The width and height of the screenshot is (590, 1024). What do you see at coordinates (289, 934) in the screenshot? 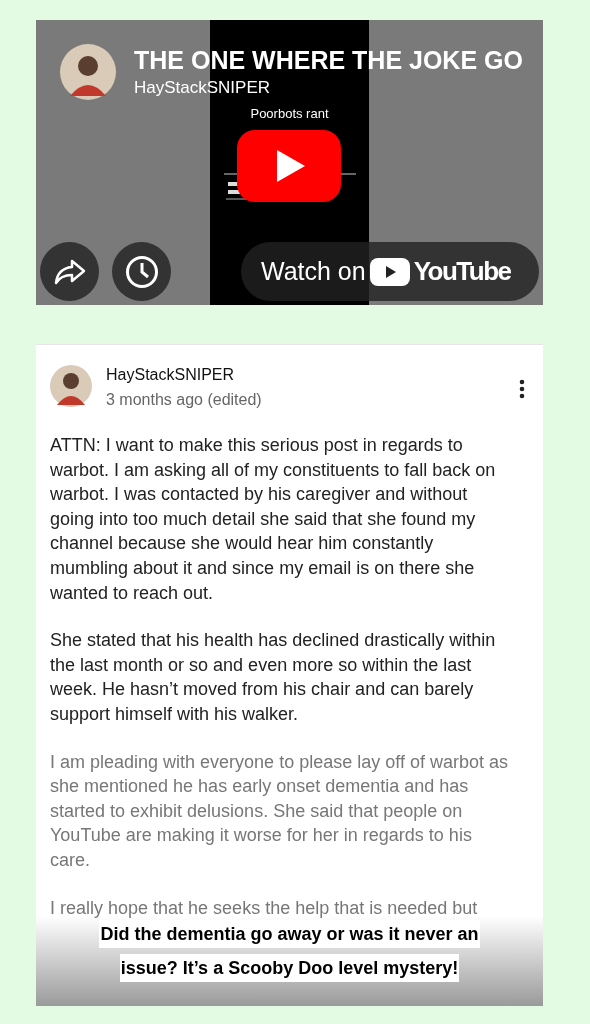
I see `caption-text: Did the dementia go away or was it never an` at bounding box center [289, 934].